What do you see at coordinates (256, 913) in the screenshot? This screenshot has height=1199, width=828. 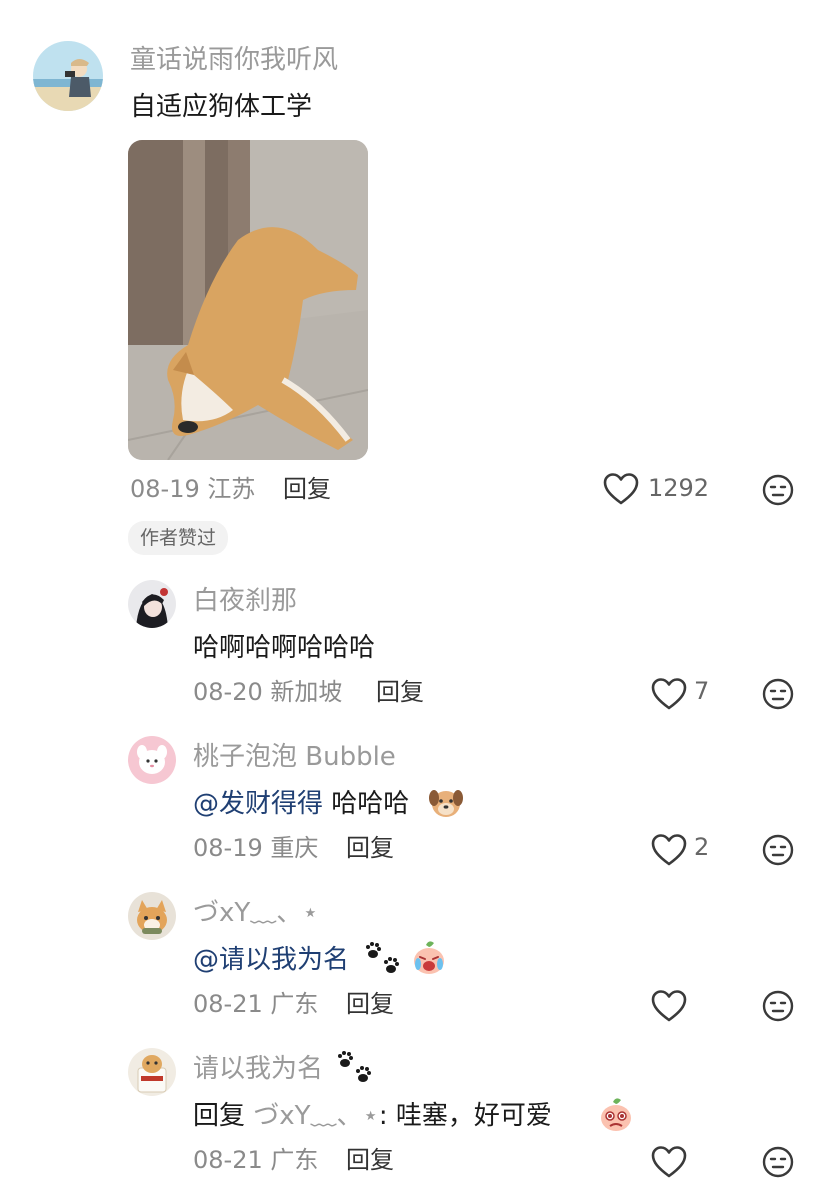 I see `reply-username: づxY﹏、⋆` at bounding box center [256, 913].